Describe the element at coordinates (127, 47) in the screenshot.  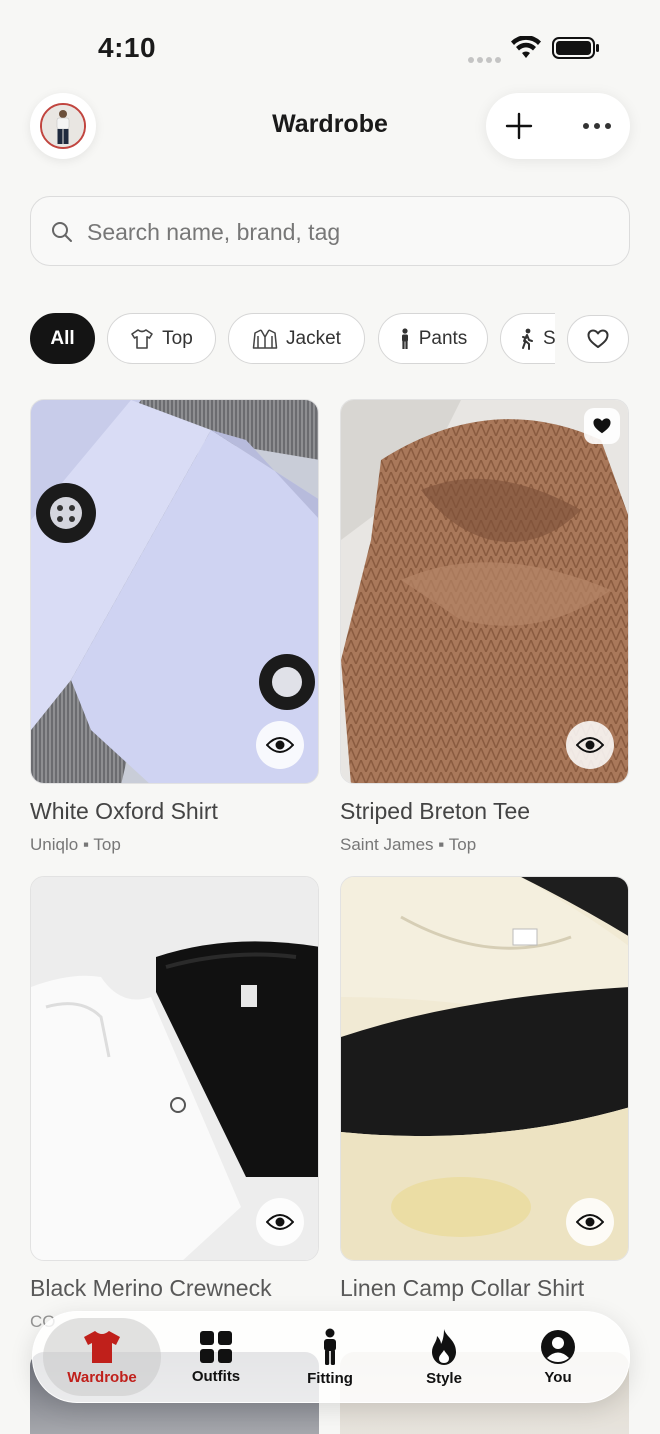
I see `status-time: 4:10` at that location.